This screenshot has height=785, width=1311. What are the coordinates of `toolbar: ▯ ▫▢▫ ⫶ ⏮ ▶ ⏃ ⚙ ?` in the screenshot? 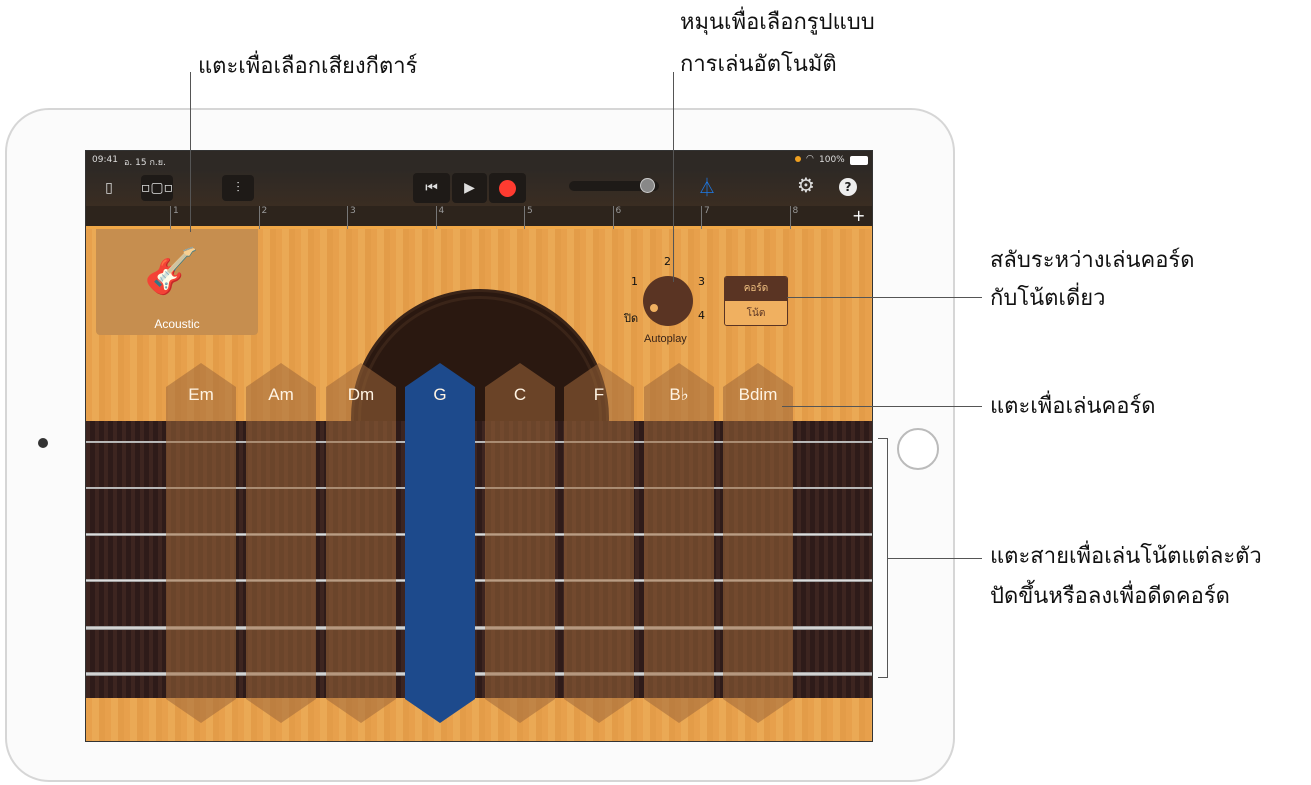 It's located at (479, 187).